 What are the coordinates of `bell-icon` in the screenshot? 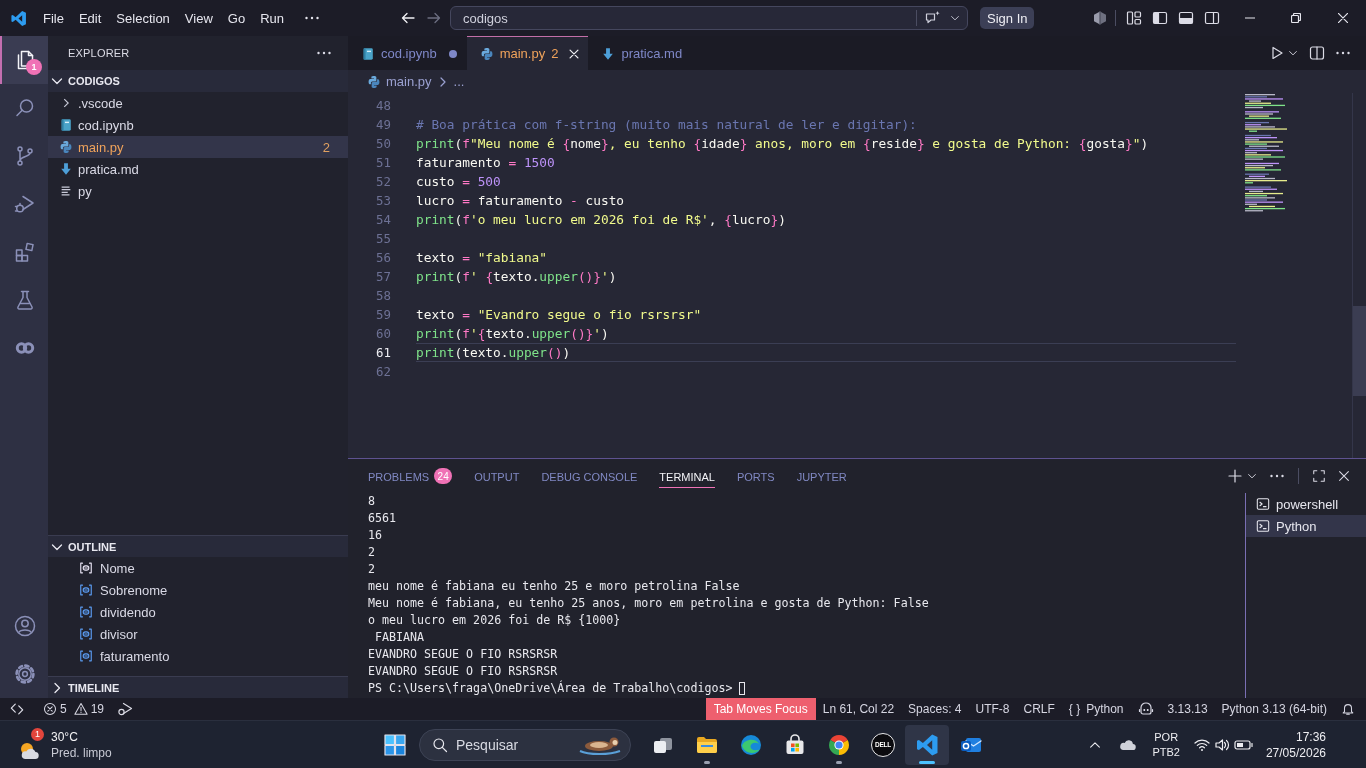 It's located at (1348, 709).